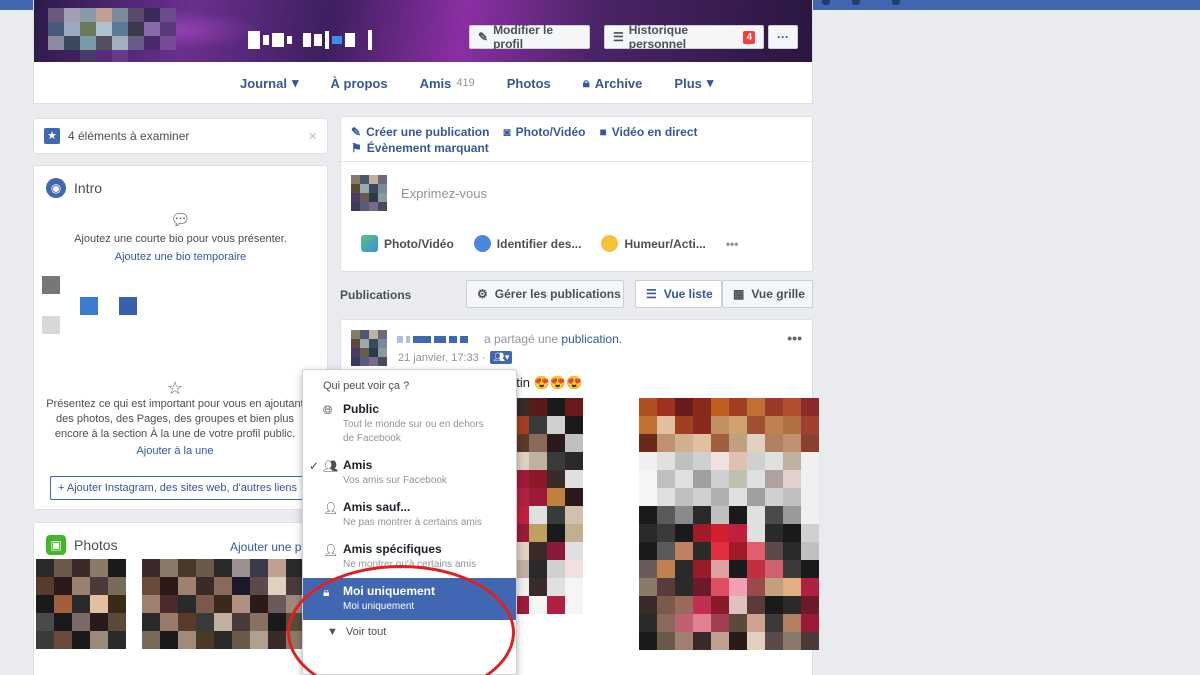  I want to click on photo-video-tab: ◙ Photo/Vidéo, so click(544, 132).